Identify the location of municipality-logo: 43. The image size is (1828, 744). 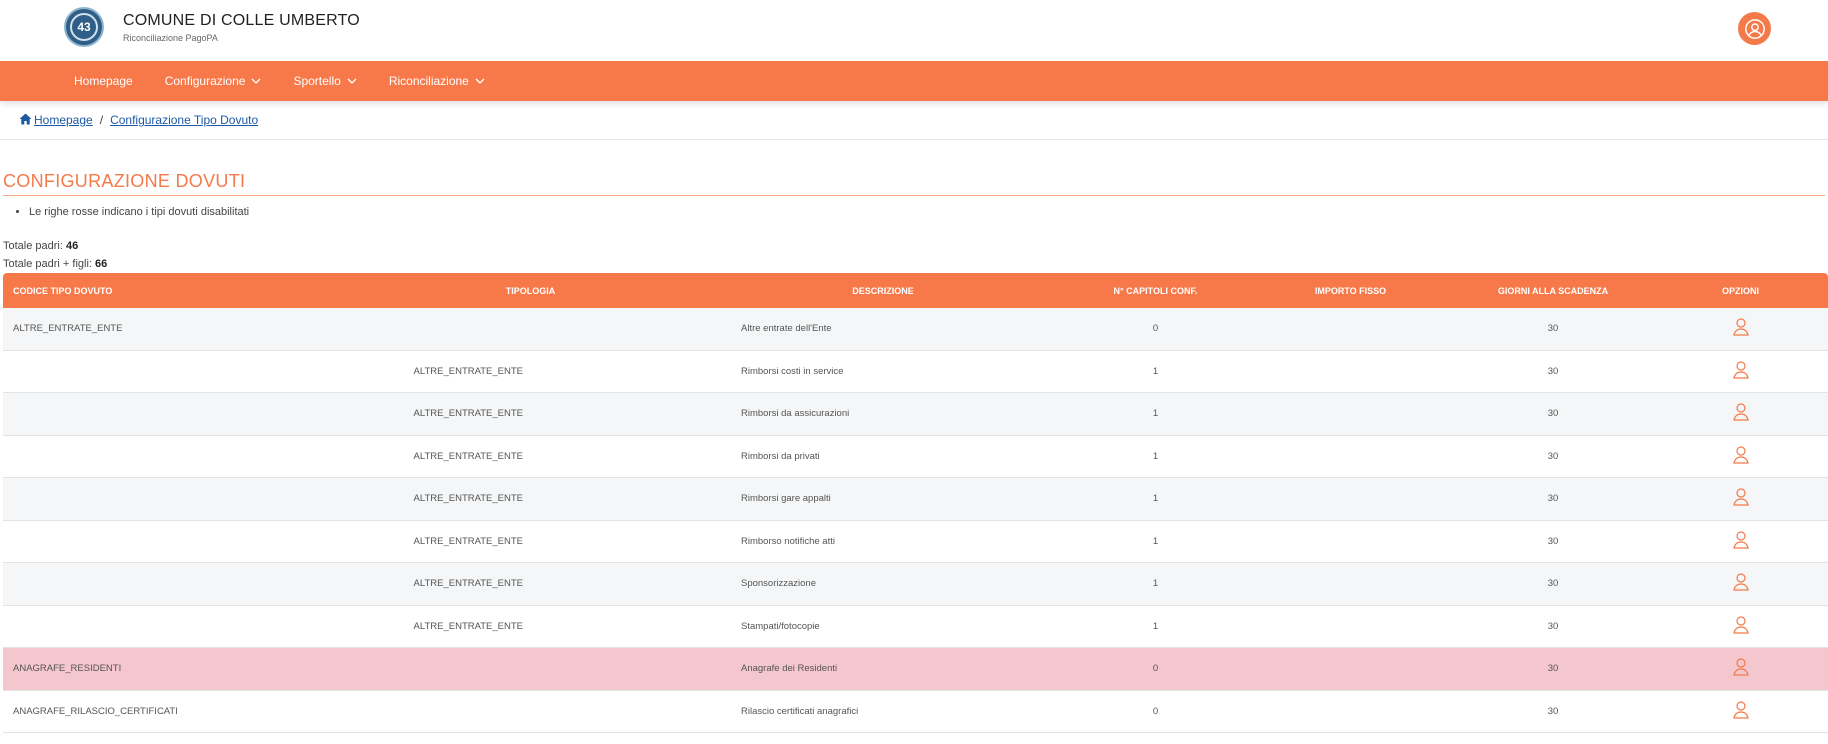
(84, 27).